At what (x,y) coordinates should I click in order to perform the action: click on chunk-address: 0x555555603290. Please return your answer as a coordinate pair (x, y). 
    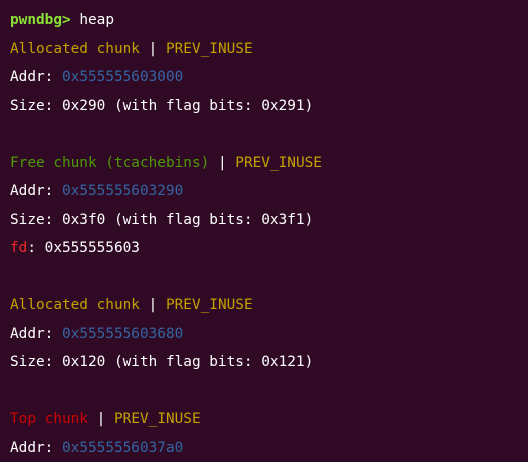
    Looking at the image, I should click on (122, 191).